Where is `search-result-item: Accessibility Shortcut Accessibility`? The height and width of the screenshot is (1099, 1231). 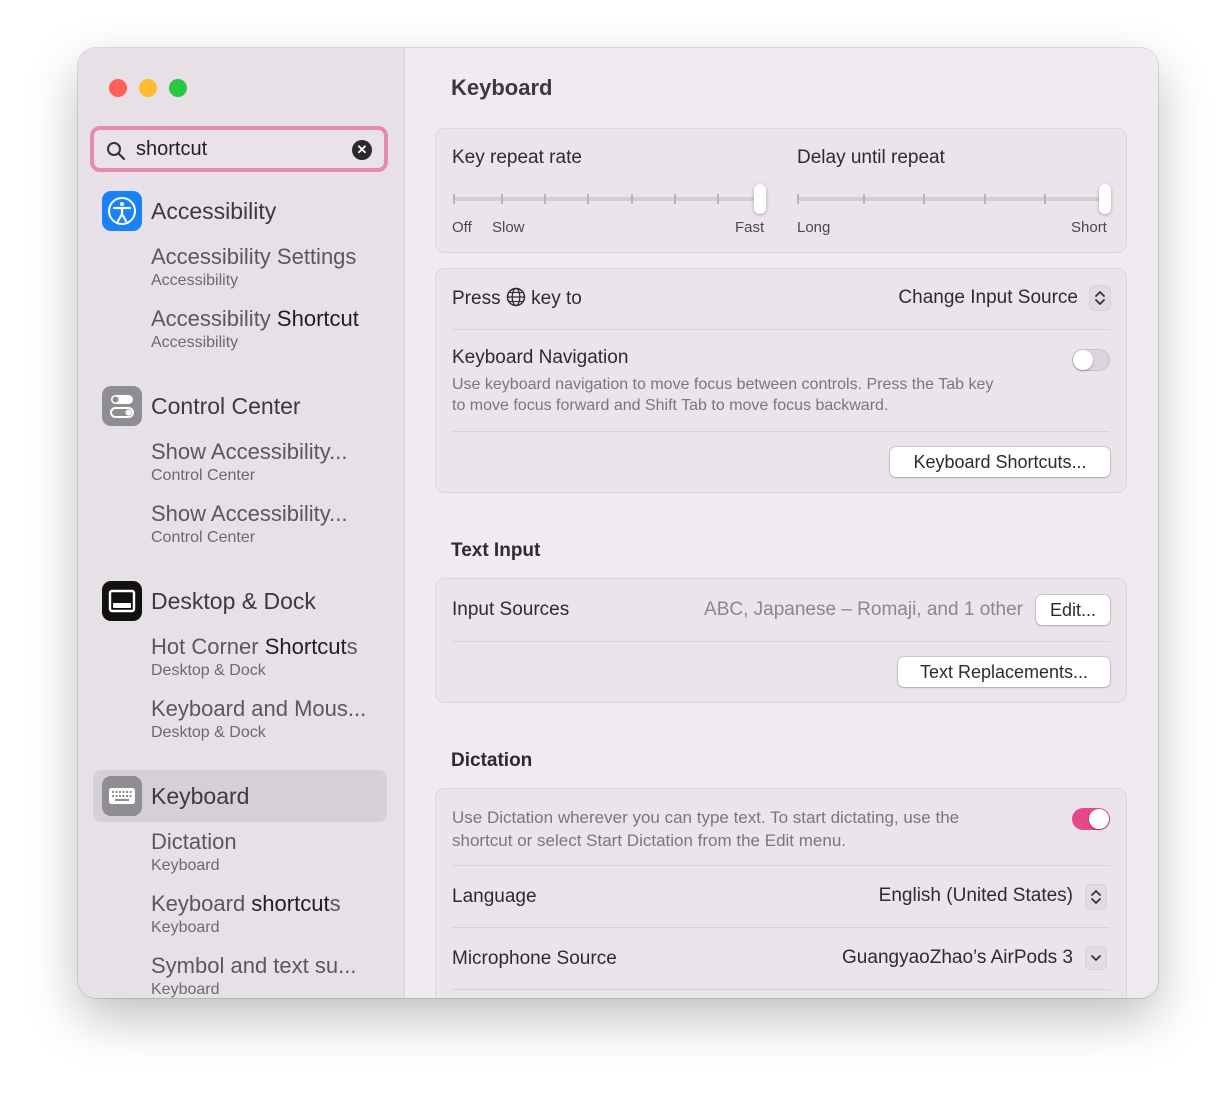 search-result-item: Accessibility Shortcut Accessibility is located at coordinates (255, 330).